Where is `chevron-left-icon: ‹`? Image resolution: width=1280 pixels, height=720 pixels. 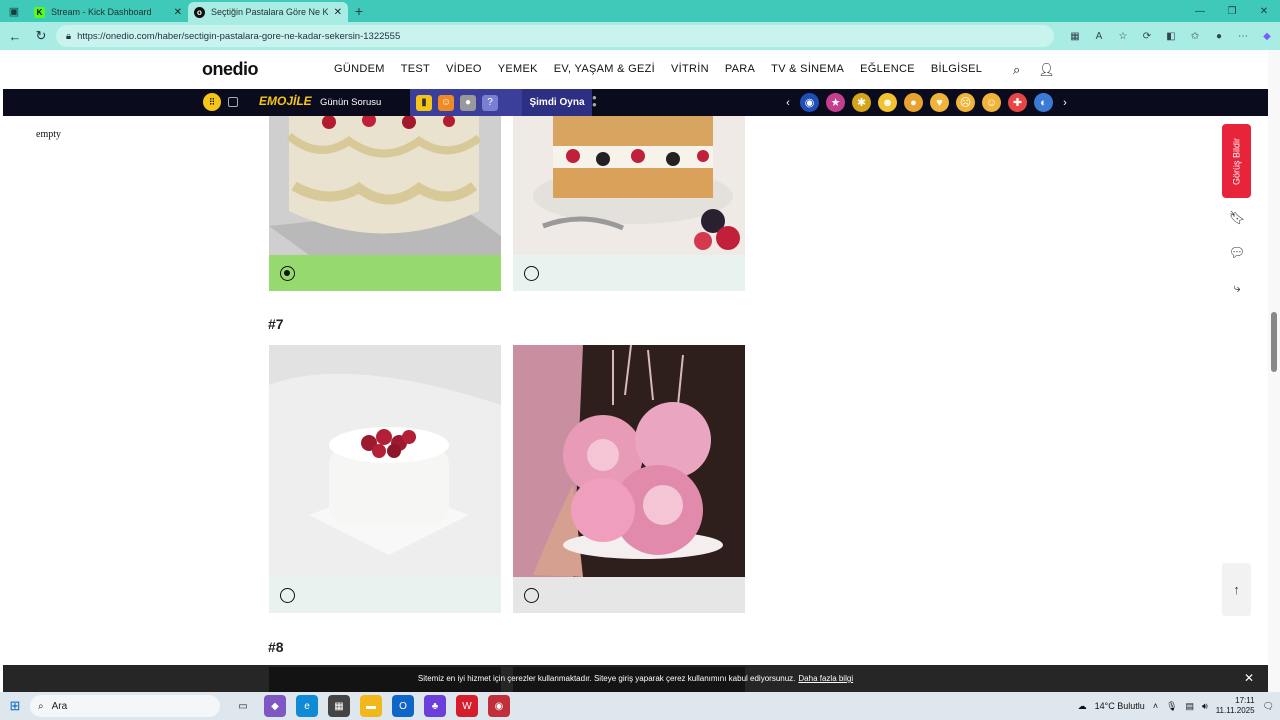
chevron-left-icon: ‹ is located at coordinates (788, 102).